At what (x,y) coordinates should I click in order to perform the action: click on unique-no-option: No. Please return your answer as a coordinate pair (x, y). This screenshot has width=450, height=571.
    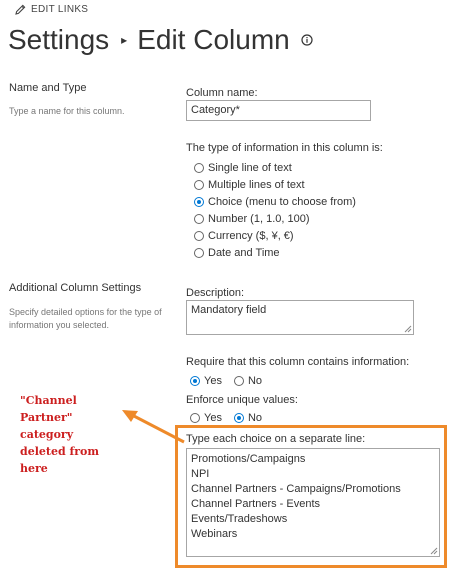
    Looking at the image, I should click on (248, 418).